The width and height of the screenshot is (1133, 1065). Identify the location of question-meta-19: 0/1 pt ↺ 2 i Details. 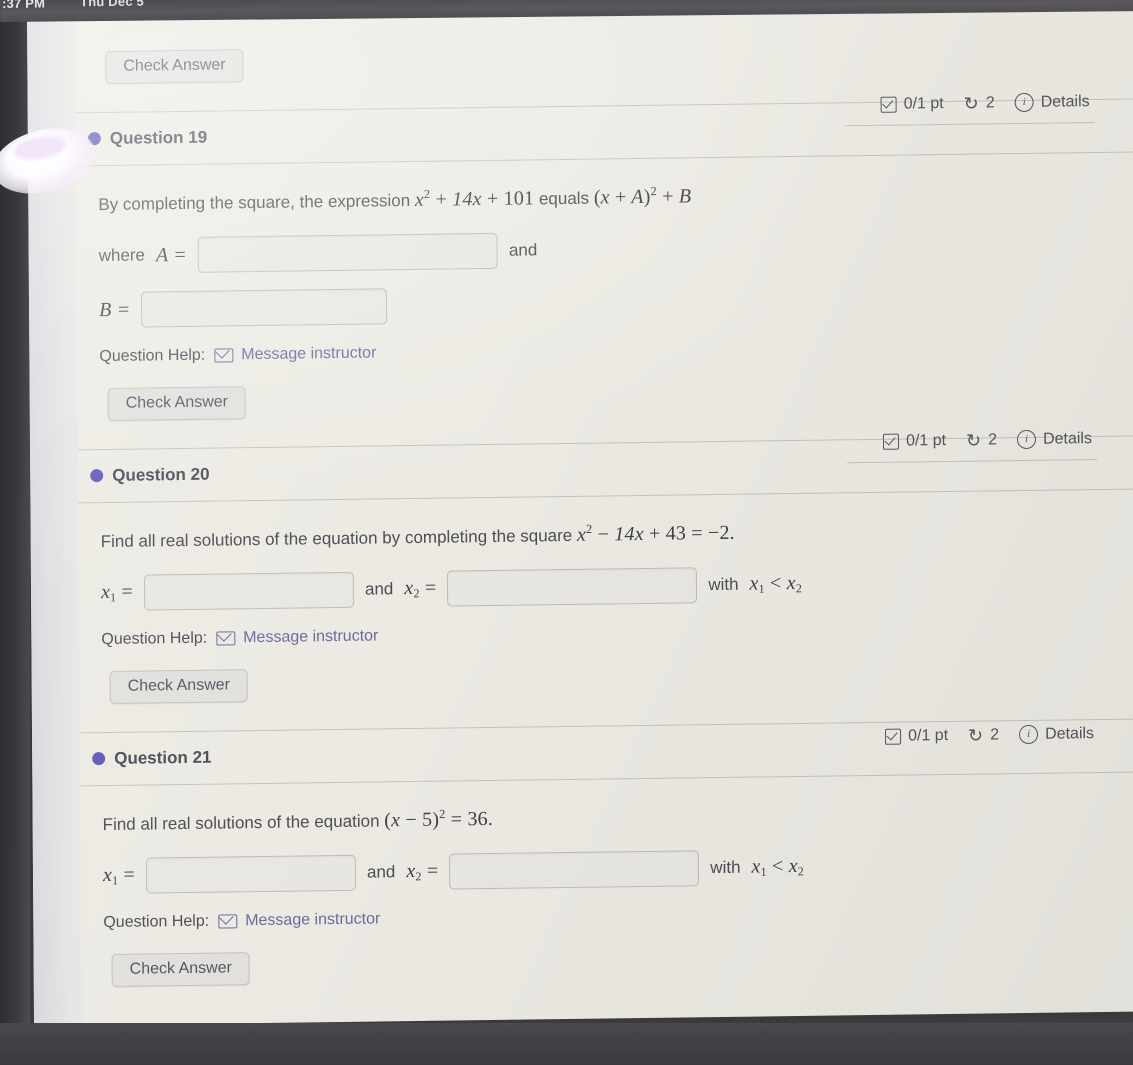
(985, 103).